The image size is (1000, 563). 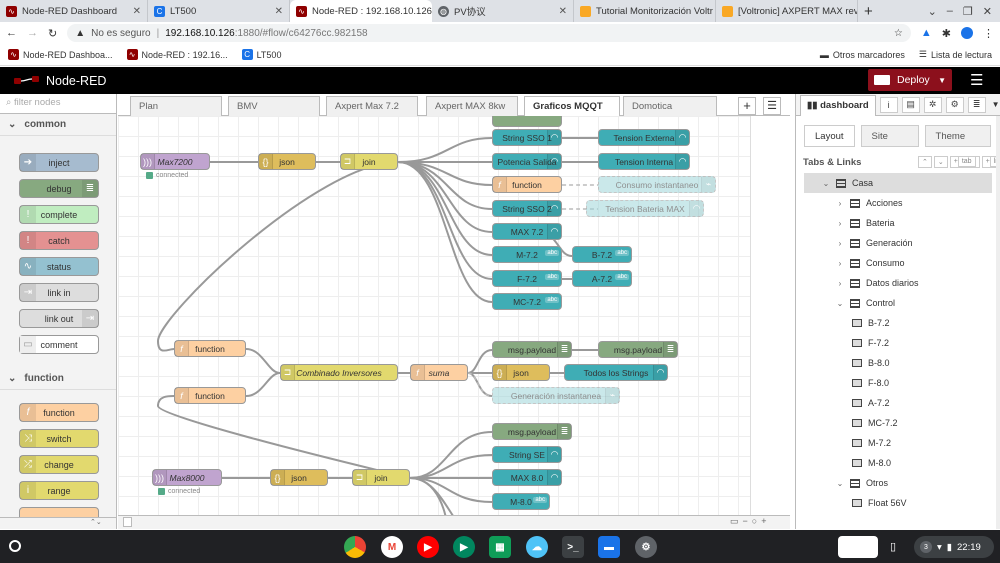 What do you see at coordinates (955, 54) in the screenshot?
I see `reading-list: ☰ Lista de lectura` at bounding box center [955, 54].